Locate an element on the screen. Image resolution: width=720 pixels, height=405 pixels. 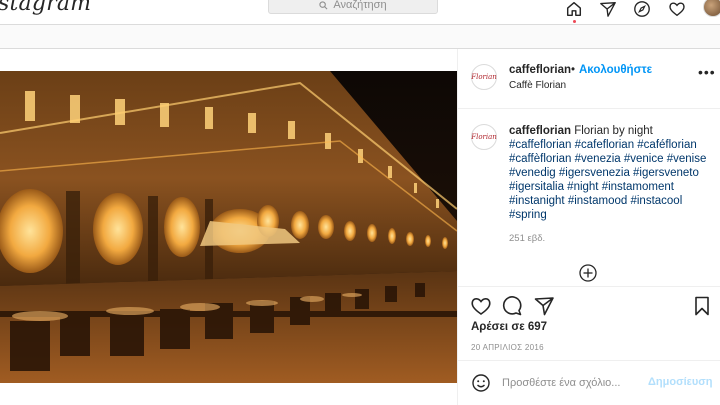
author-avatar: Florian is located at coordinates (484, 77).